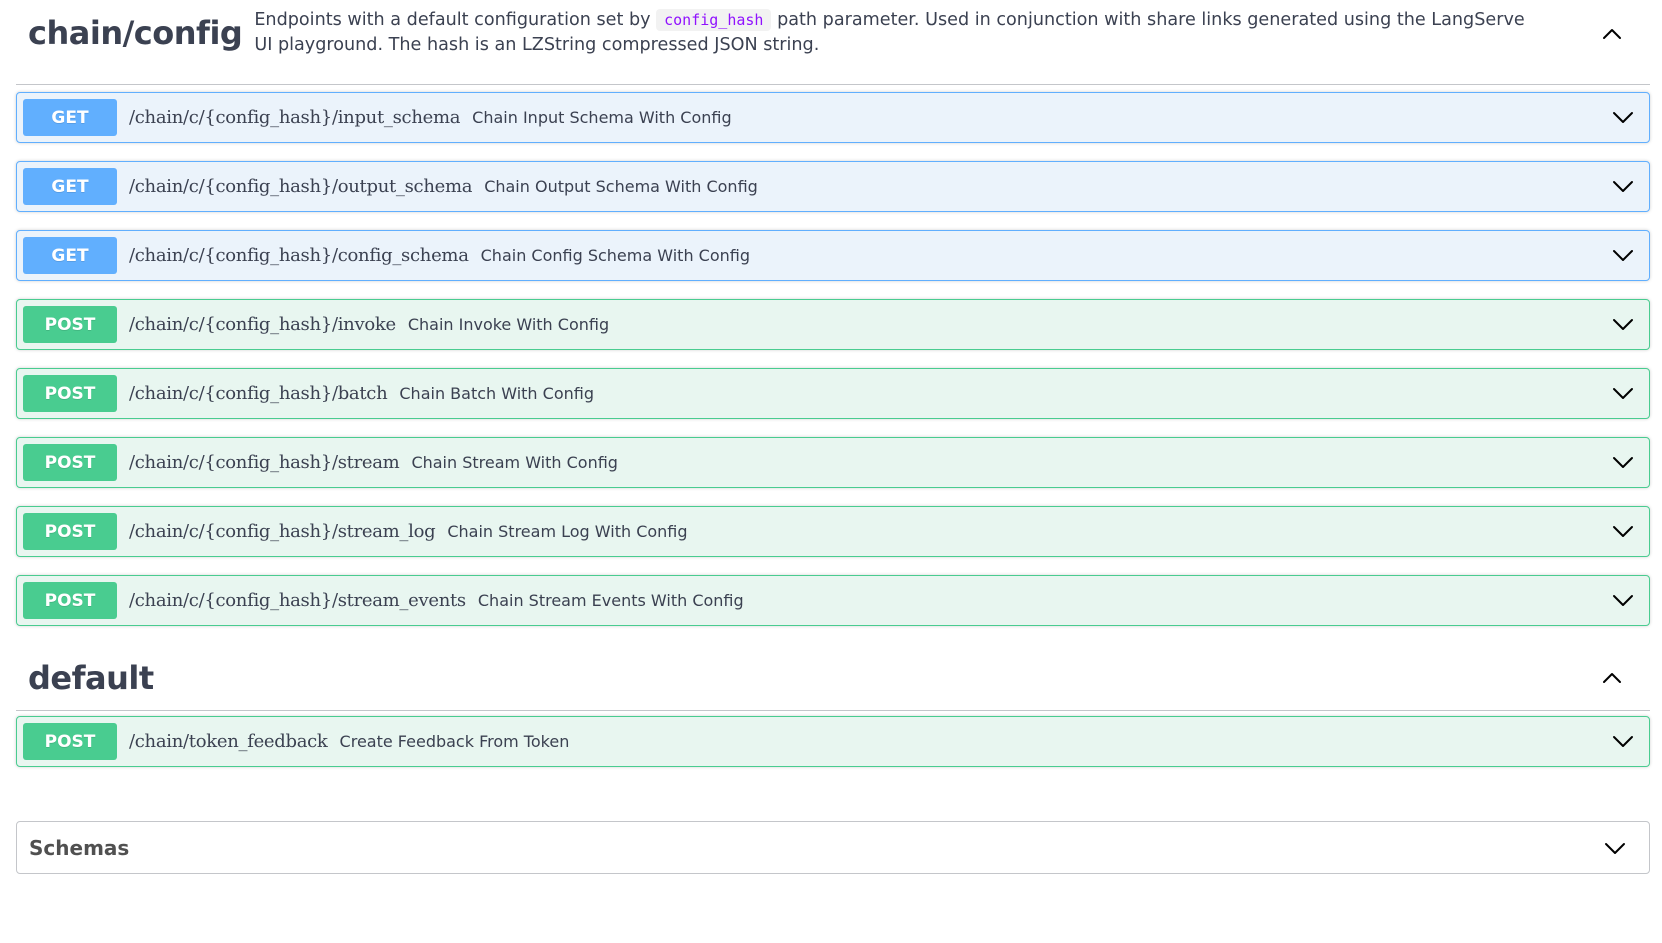 This screenshot has height=943, width=1662. What do you see at coordinates (135, 33) in the screenshot?
I see `tag-title: chain/config` at bounding box center [135, 33].